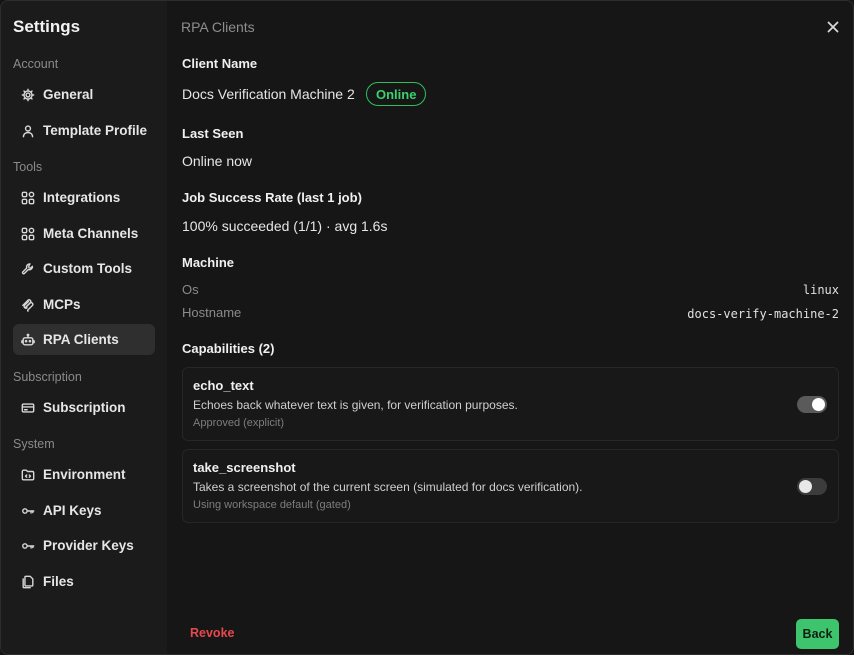 The height and width of the screenshot is (655, 854). I want to click on sidebar-item-label: Provider Keys, so click(88, 545).